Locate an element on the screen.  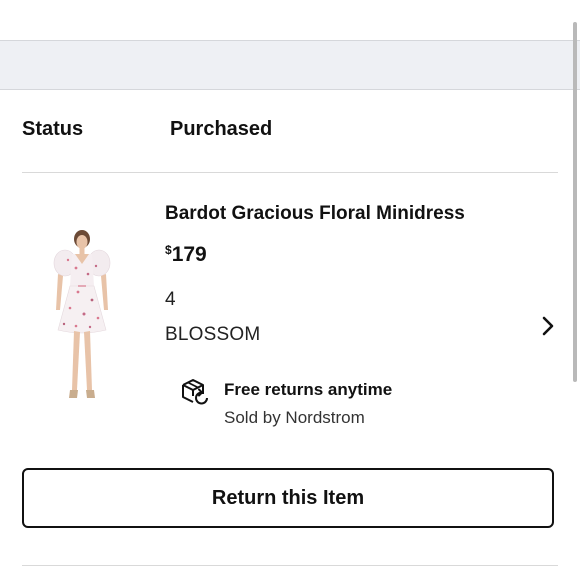
sold-by: Sold by Nordstrom is located at coordinates (294, 417).